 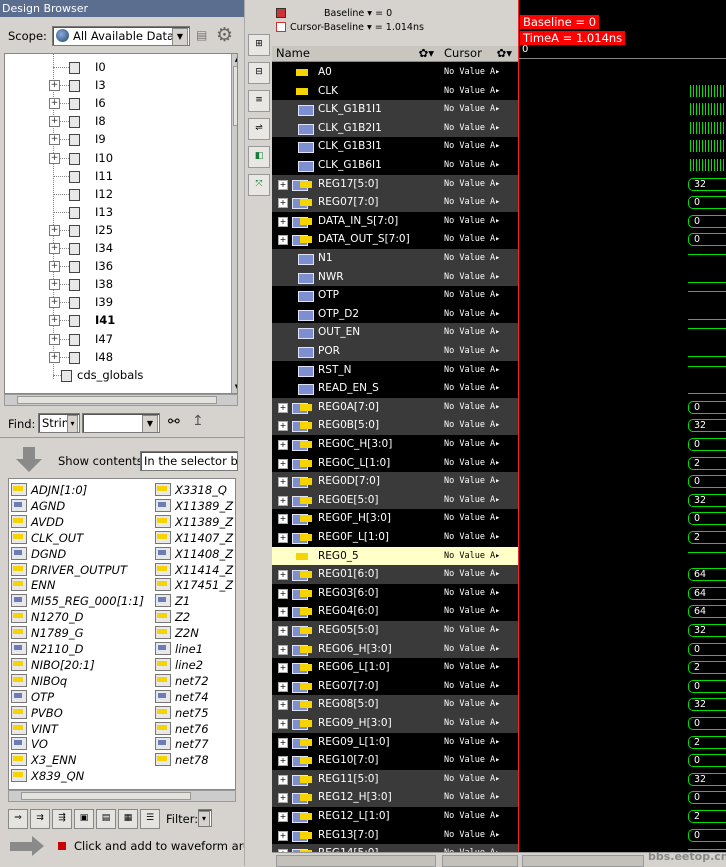 What do you see at coordinates (182, 744) in the screenshot?
I see `signal-item: net77` at bounding box center [182, 744].